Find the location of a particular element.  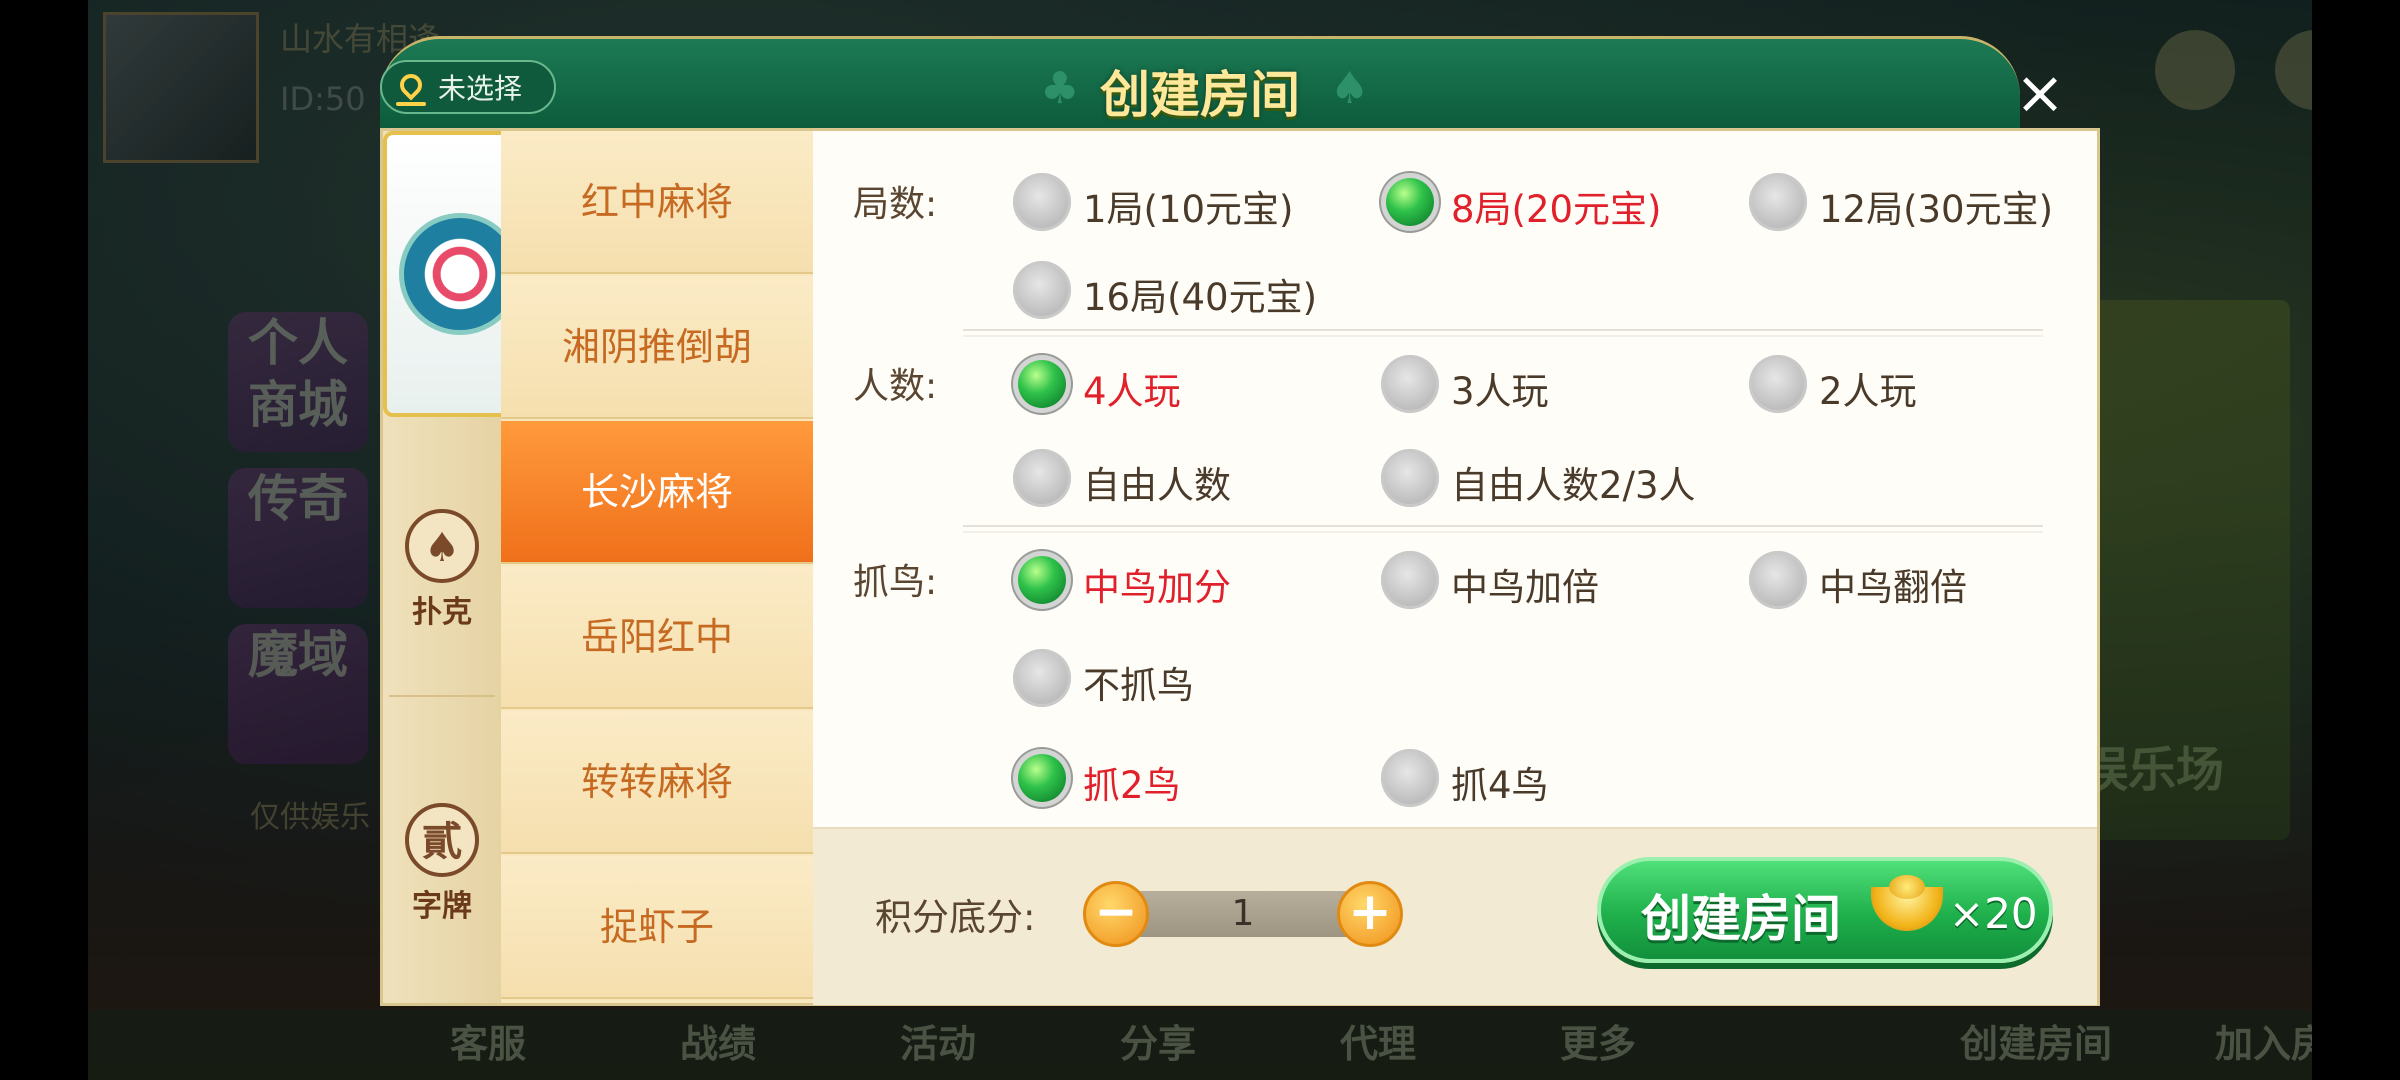

right-letterbox is located at coordinates (2356, 540).